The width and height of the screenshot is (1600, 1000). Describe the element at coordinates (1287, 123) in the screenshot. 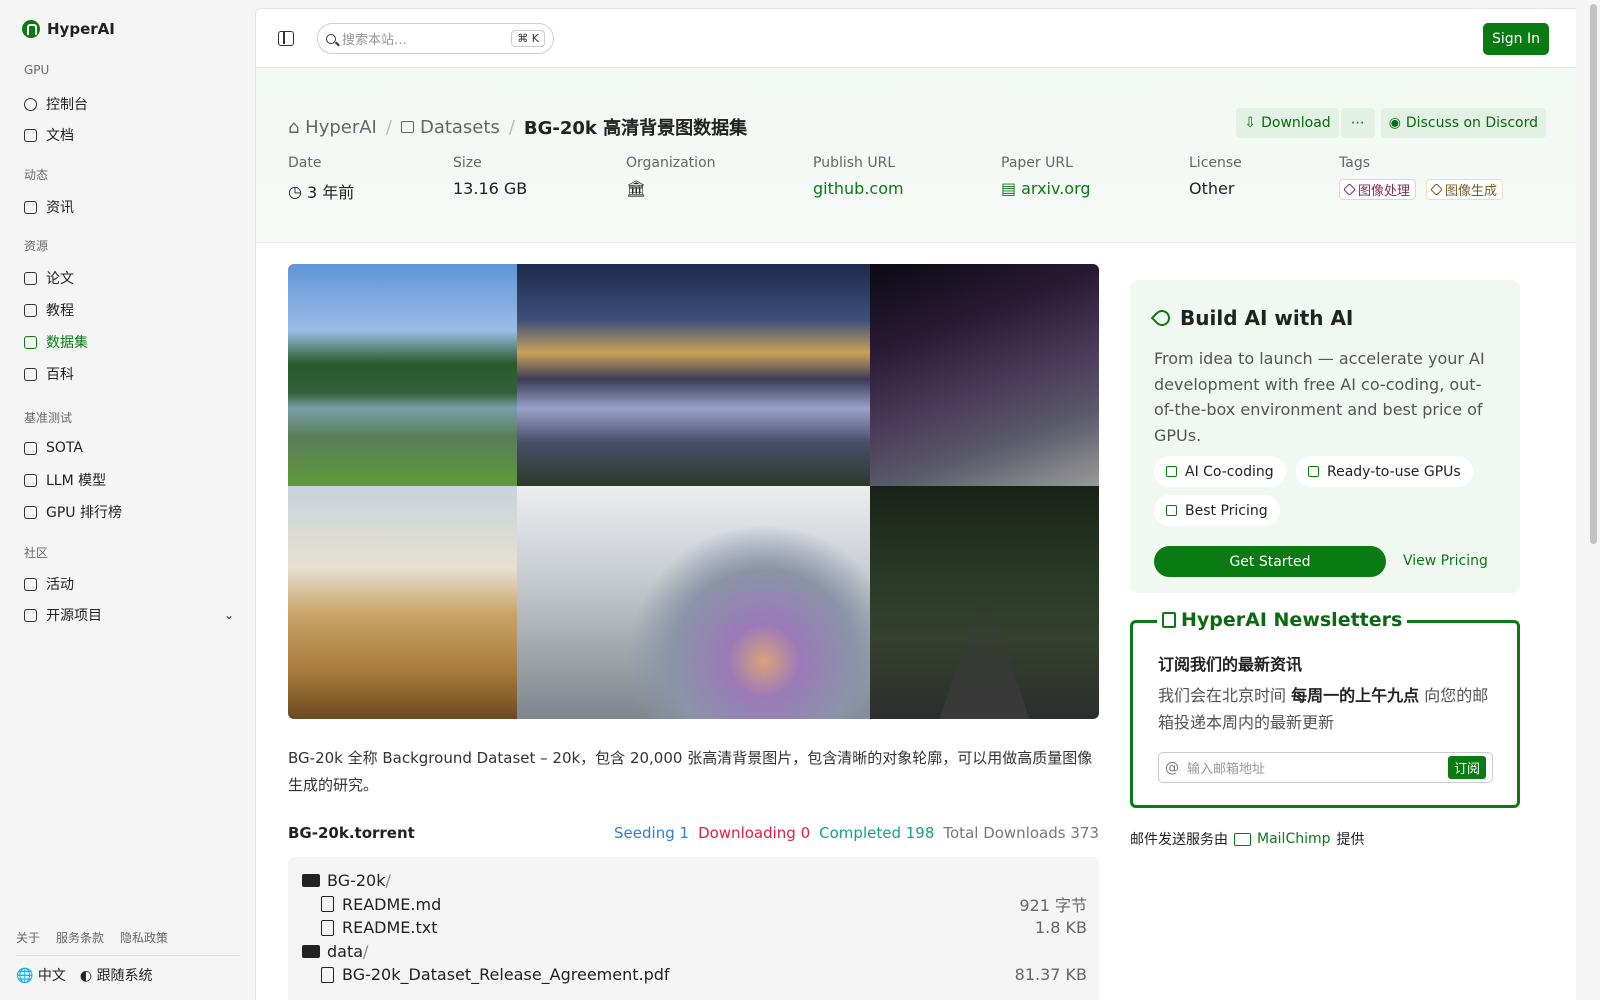

I see `download-button: ⇩ Download` at that location.